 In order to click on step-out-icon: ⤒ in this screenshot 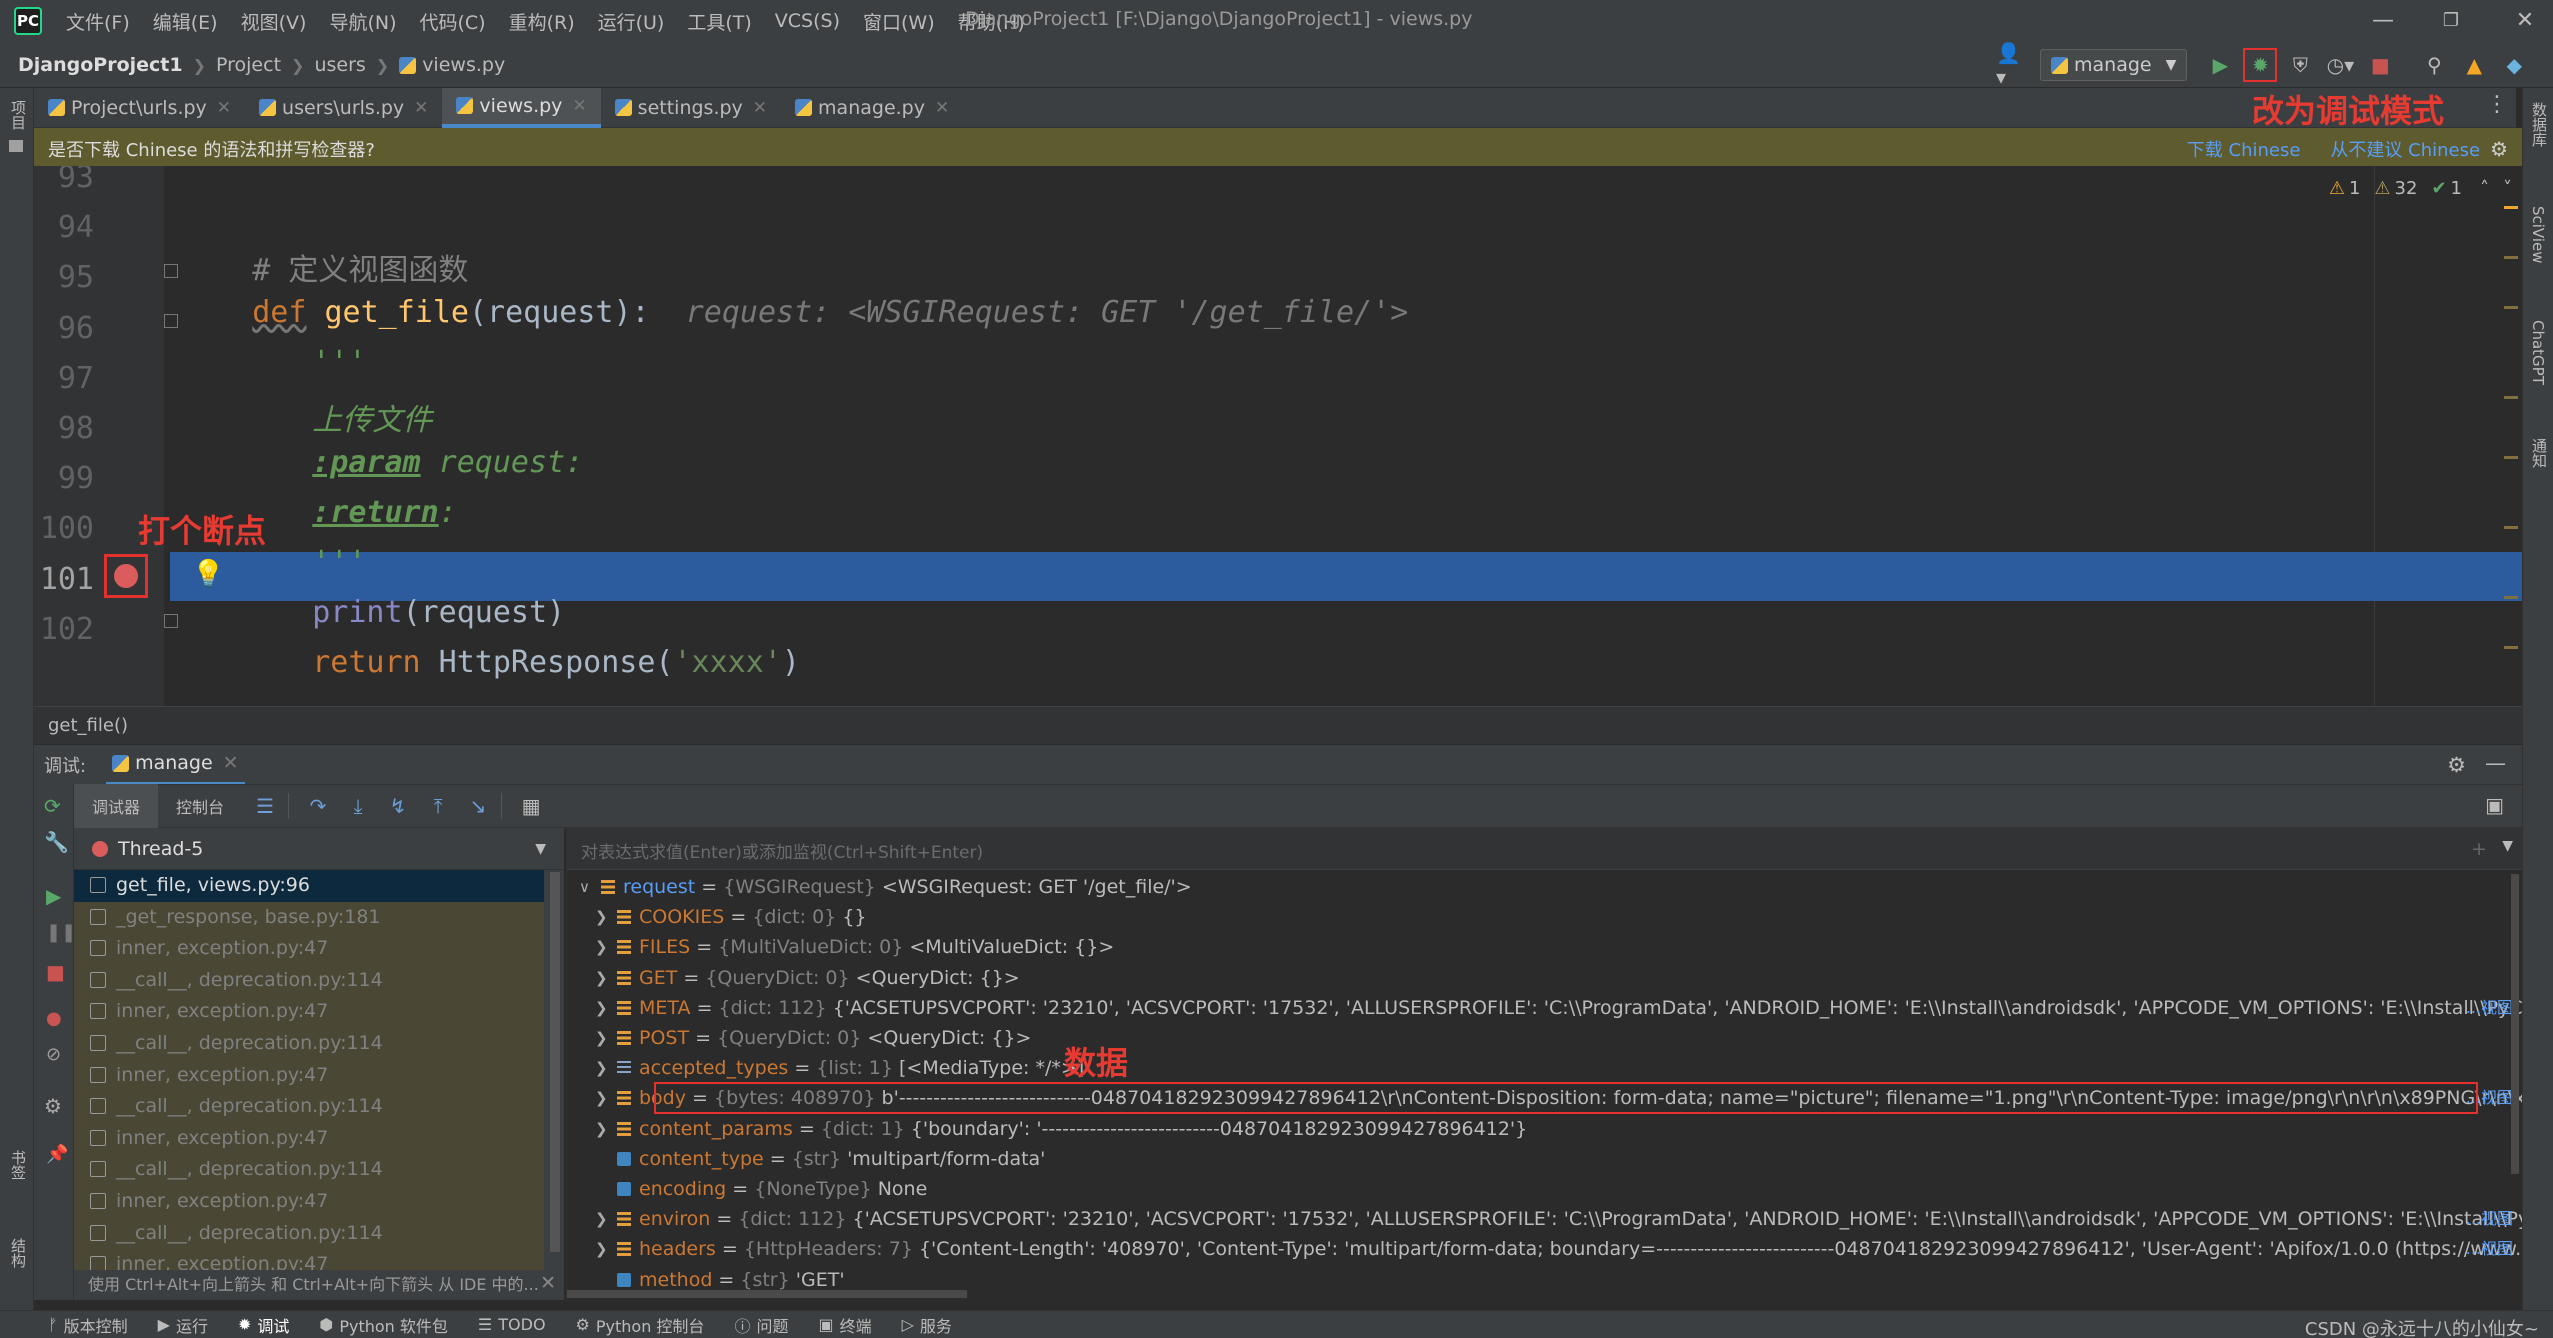, I will do `click(438, 806)`.